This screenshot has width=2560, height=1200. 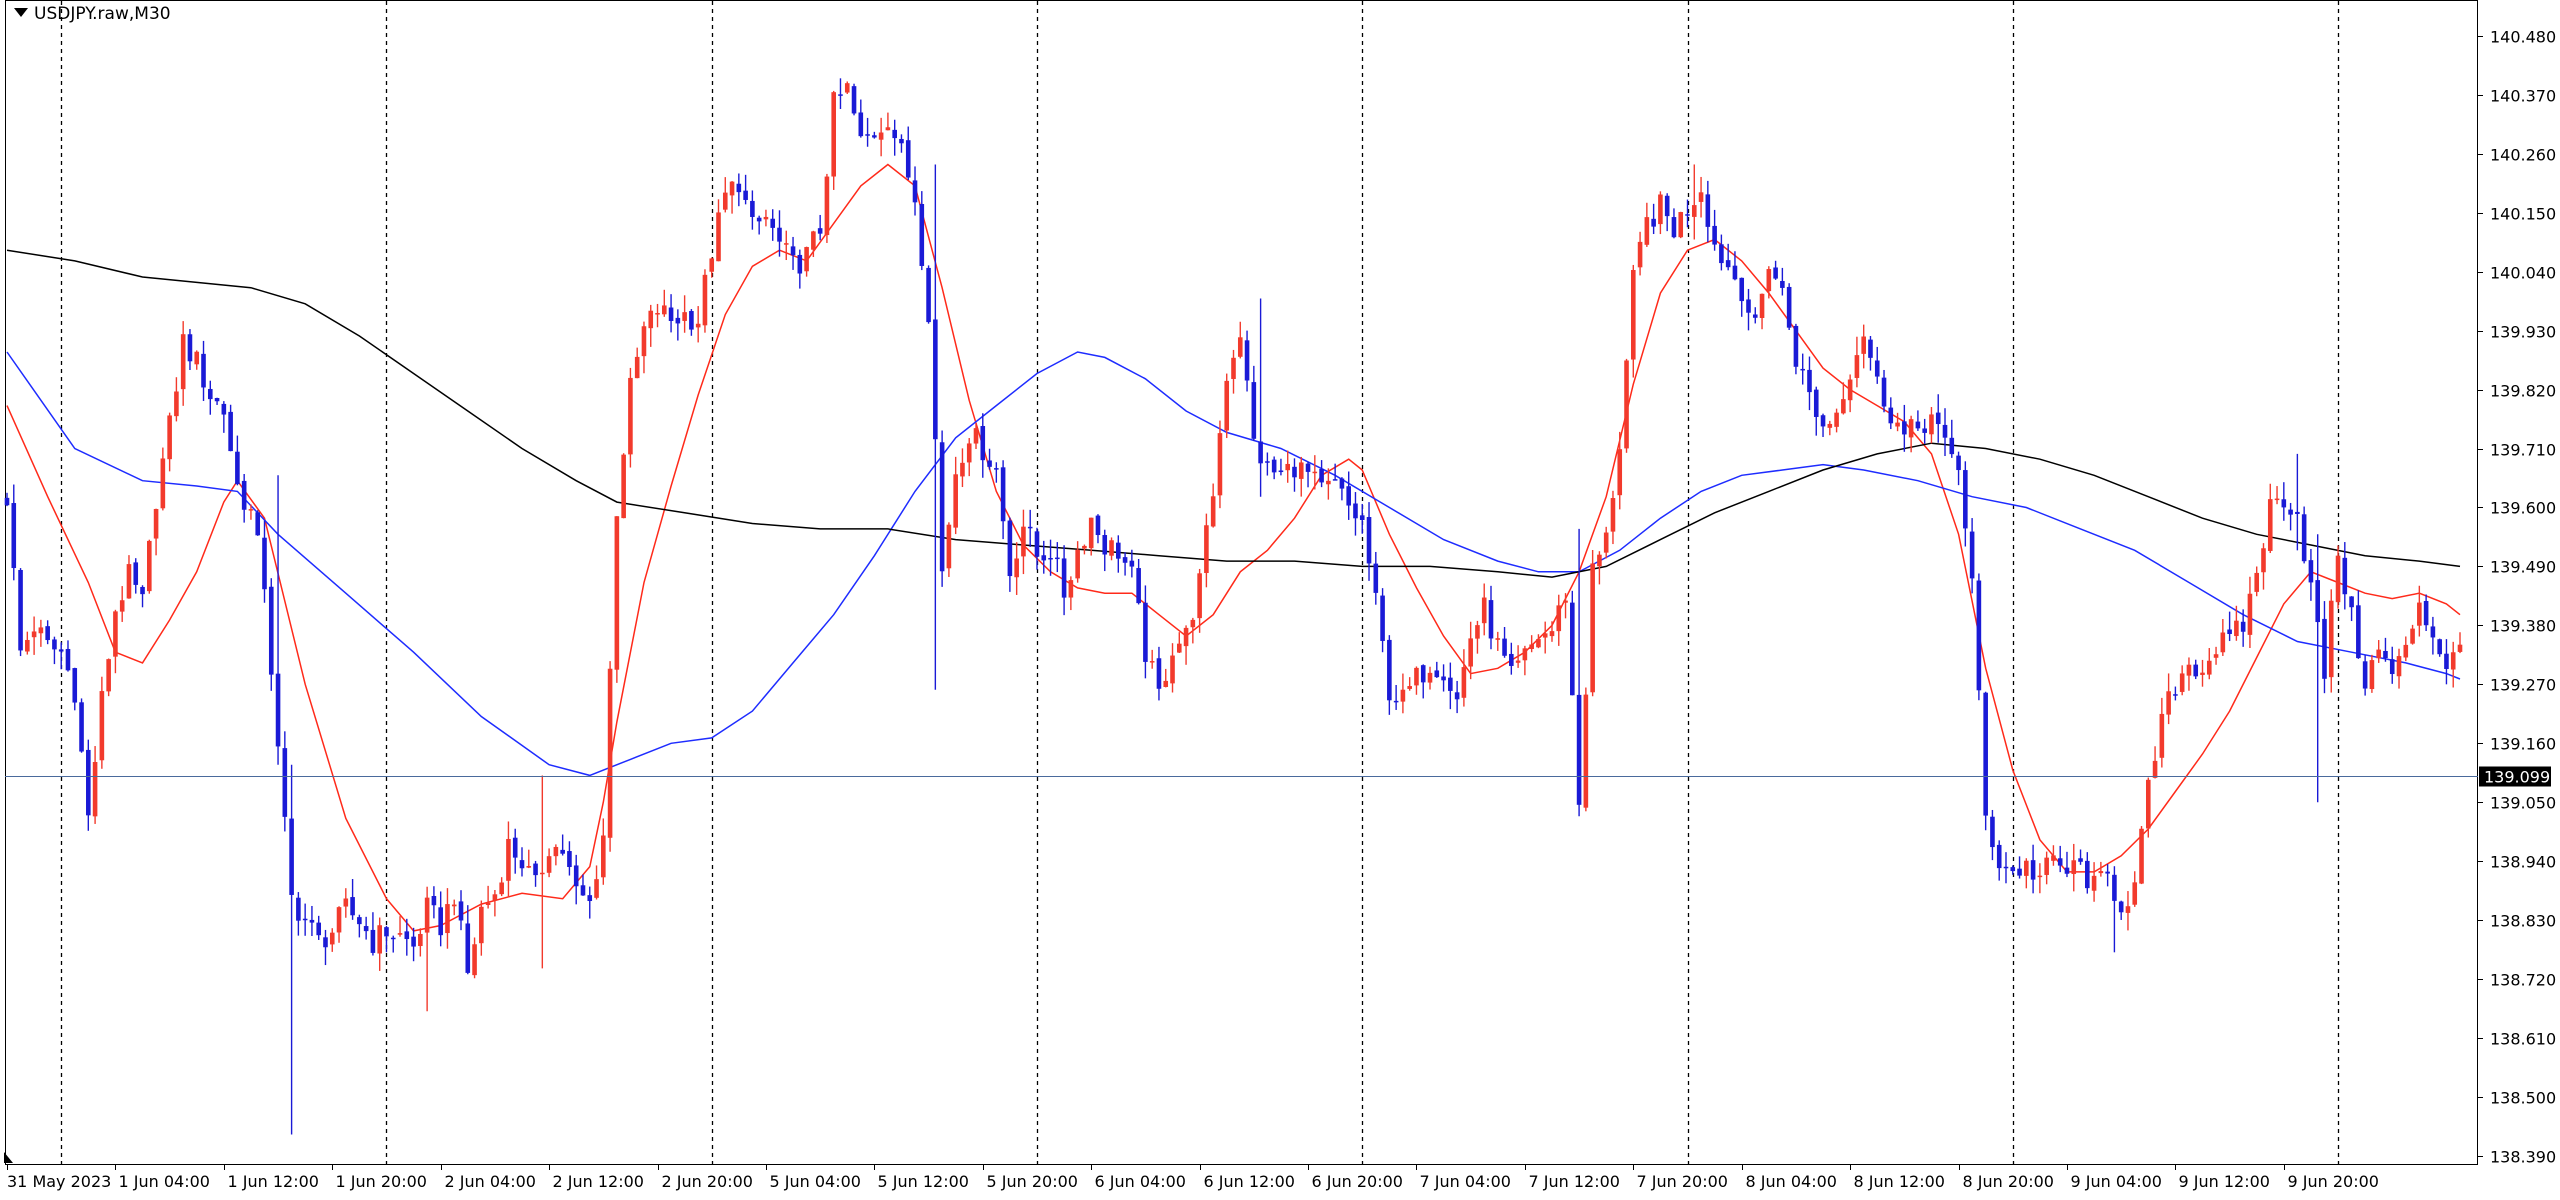 I want to click on collapse-triangle-icon, so click(x=21, y=12).